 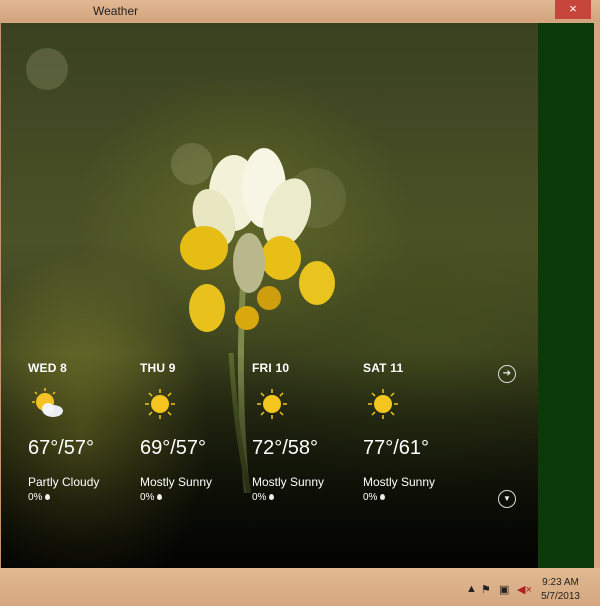 What do you see at coordinates (560, 596) in the screenshot?
I see `clock-date: 5/7/2013` at bounding box center [560, 596].